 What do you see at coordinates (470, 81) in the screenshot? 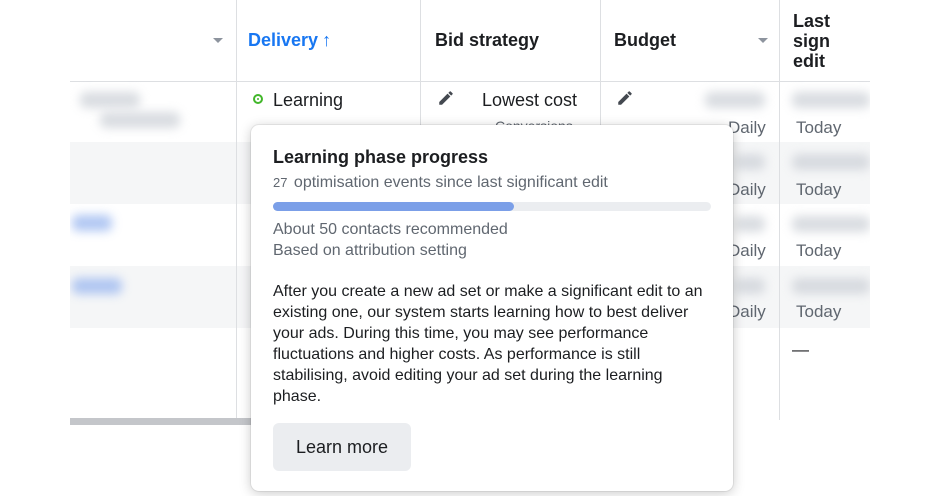
I see `header-divider` at bounding box center [470, 81].